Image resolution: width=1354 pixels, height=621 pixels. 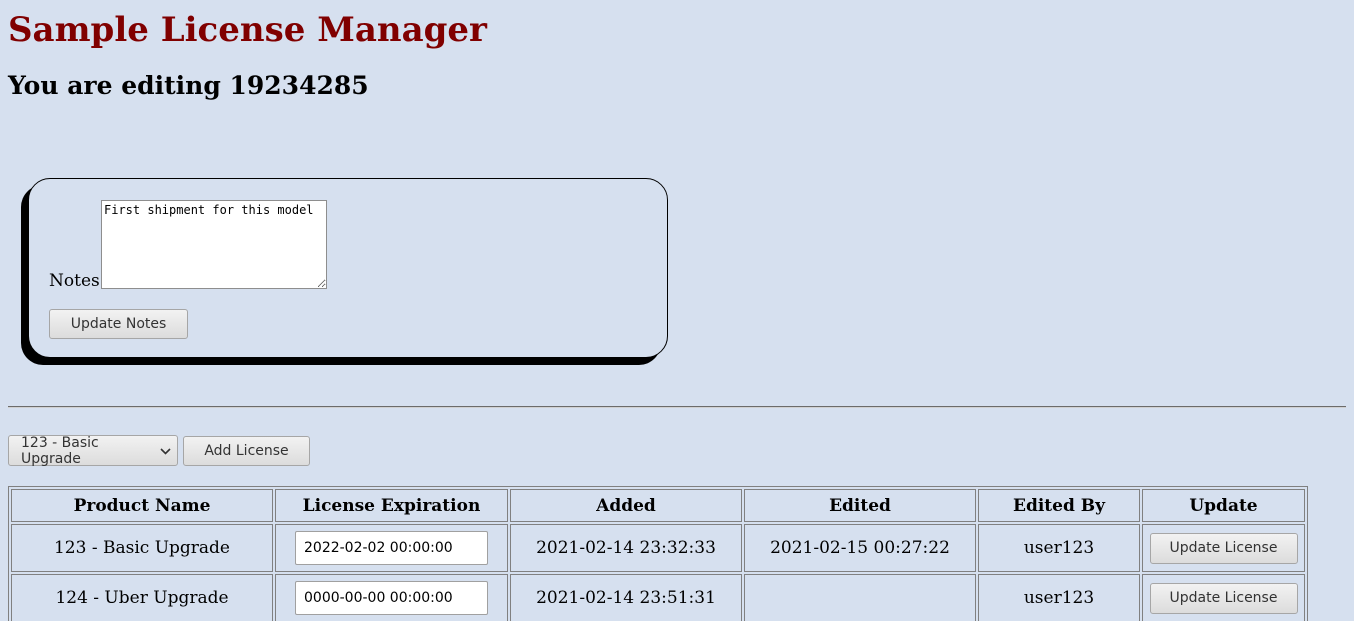 I want to click on product-select-value: 123 - Basic Upgrade, so click(x=60, y=450).